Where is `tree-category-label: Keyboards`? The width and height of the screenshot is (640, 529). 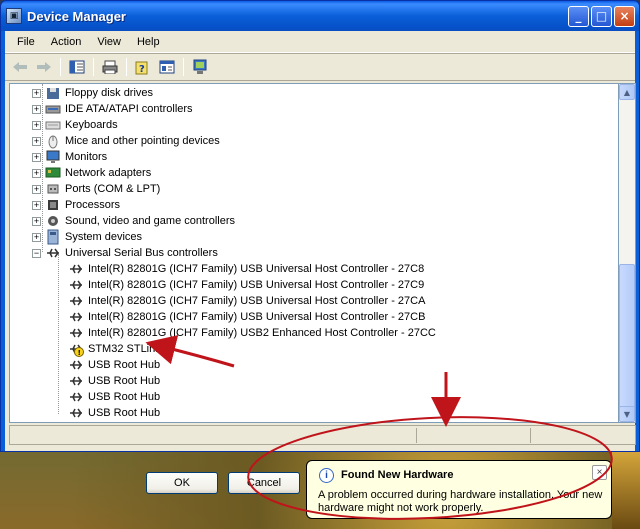 tree-category-label: Keyboards is located at coordinates (91, 125).